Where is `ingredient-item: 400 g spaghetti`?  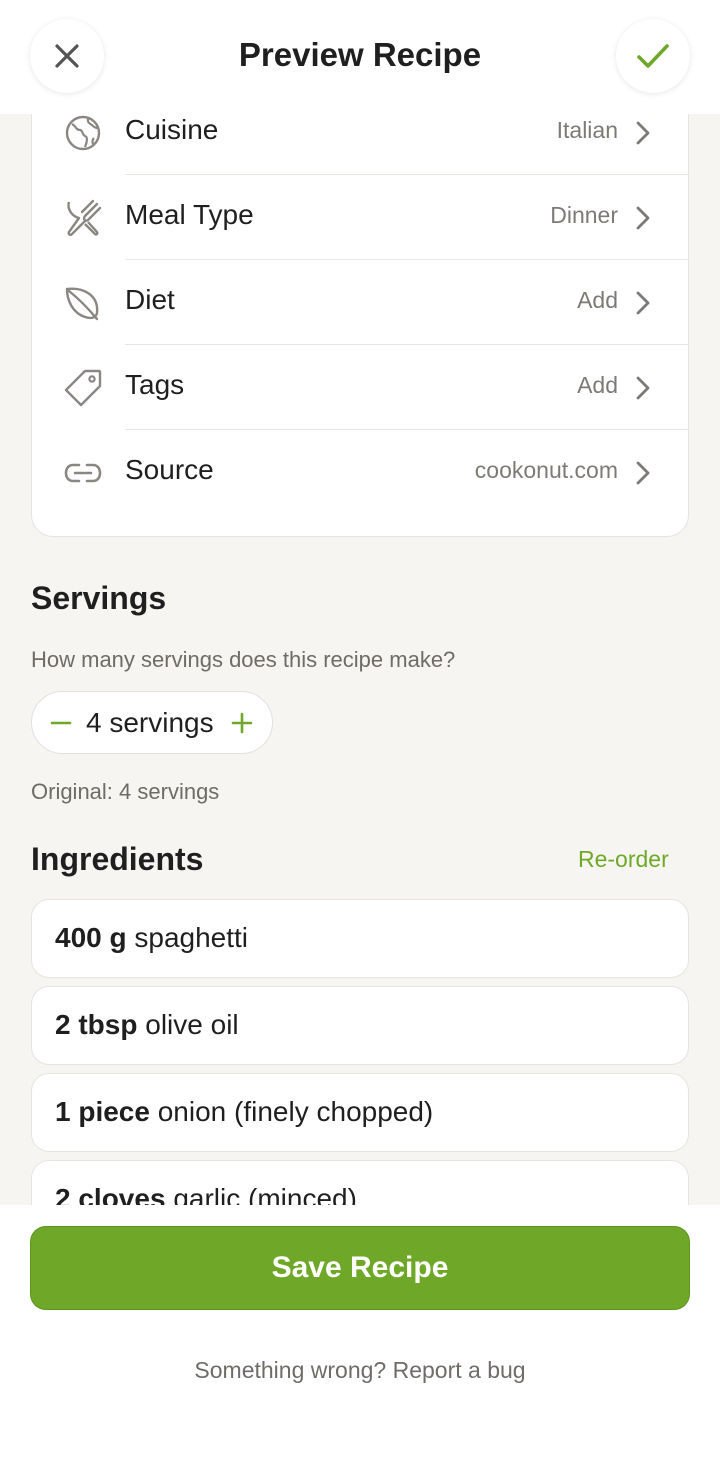 ingredient-item: 400 g spaghetti is located at coordinates (360, 938).